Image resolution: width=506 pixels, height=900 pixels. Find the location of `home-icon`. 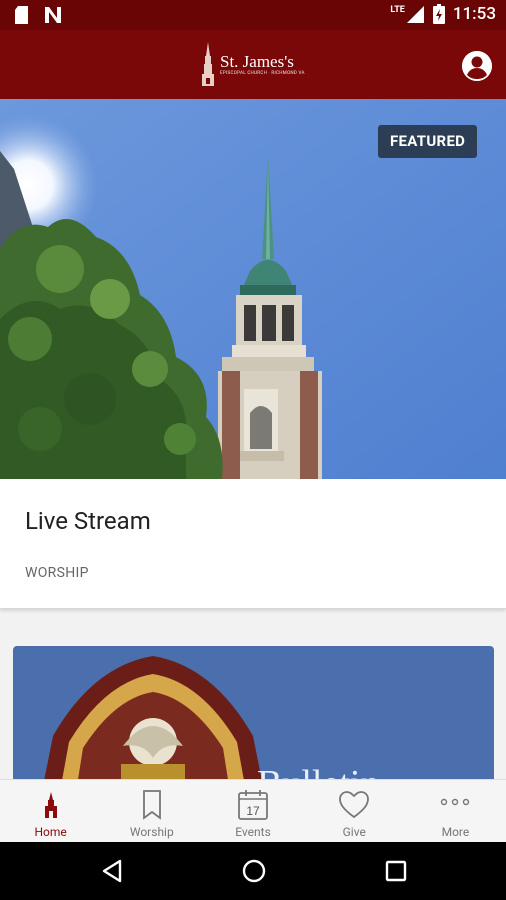

home-icon is located at coordinates (254, 871).